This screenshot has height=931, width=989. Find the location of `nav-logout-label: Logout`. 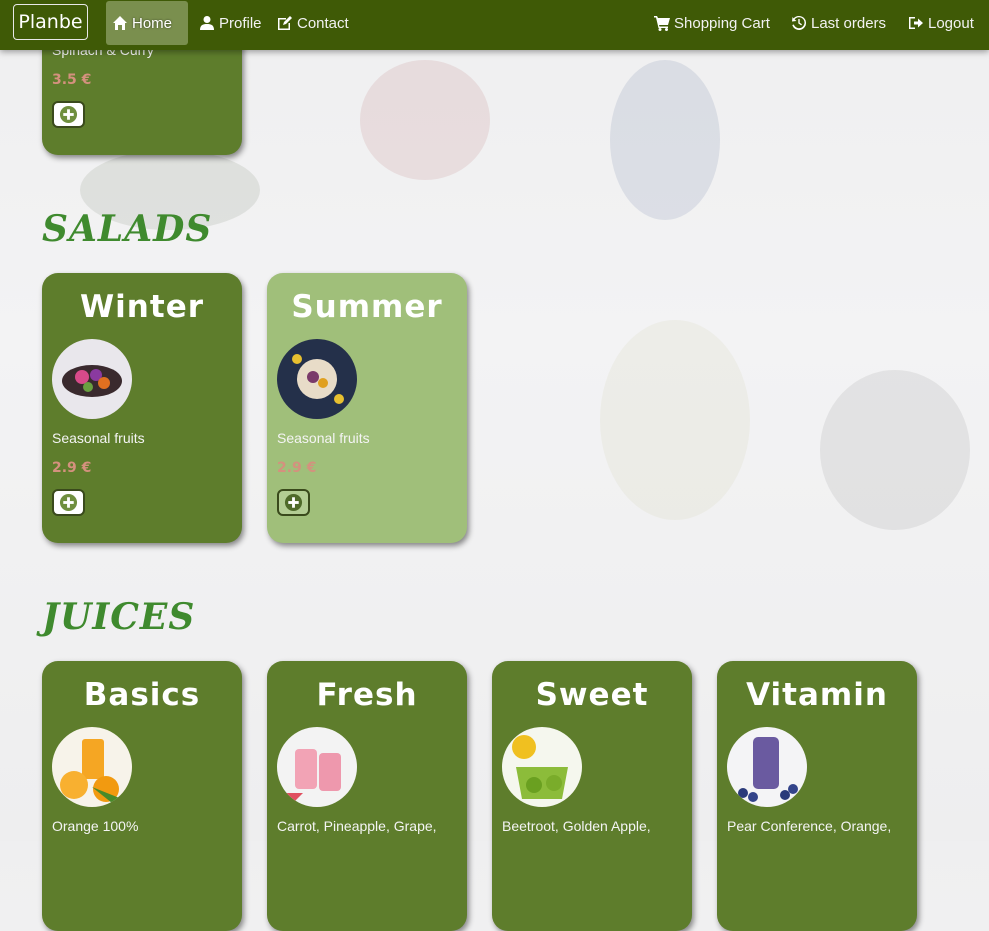

nav-logout-label: Logout is located at coordinates (951, 23).